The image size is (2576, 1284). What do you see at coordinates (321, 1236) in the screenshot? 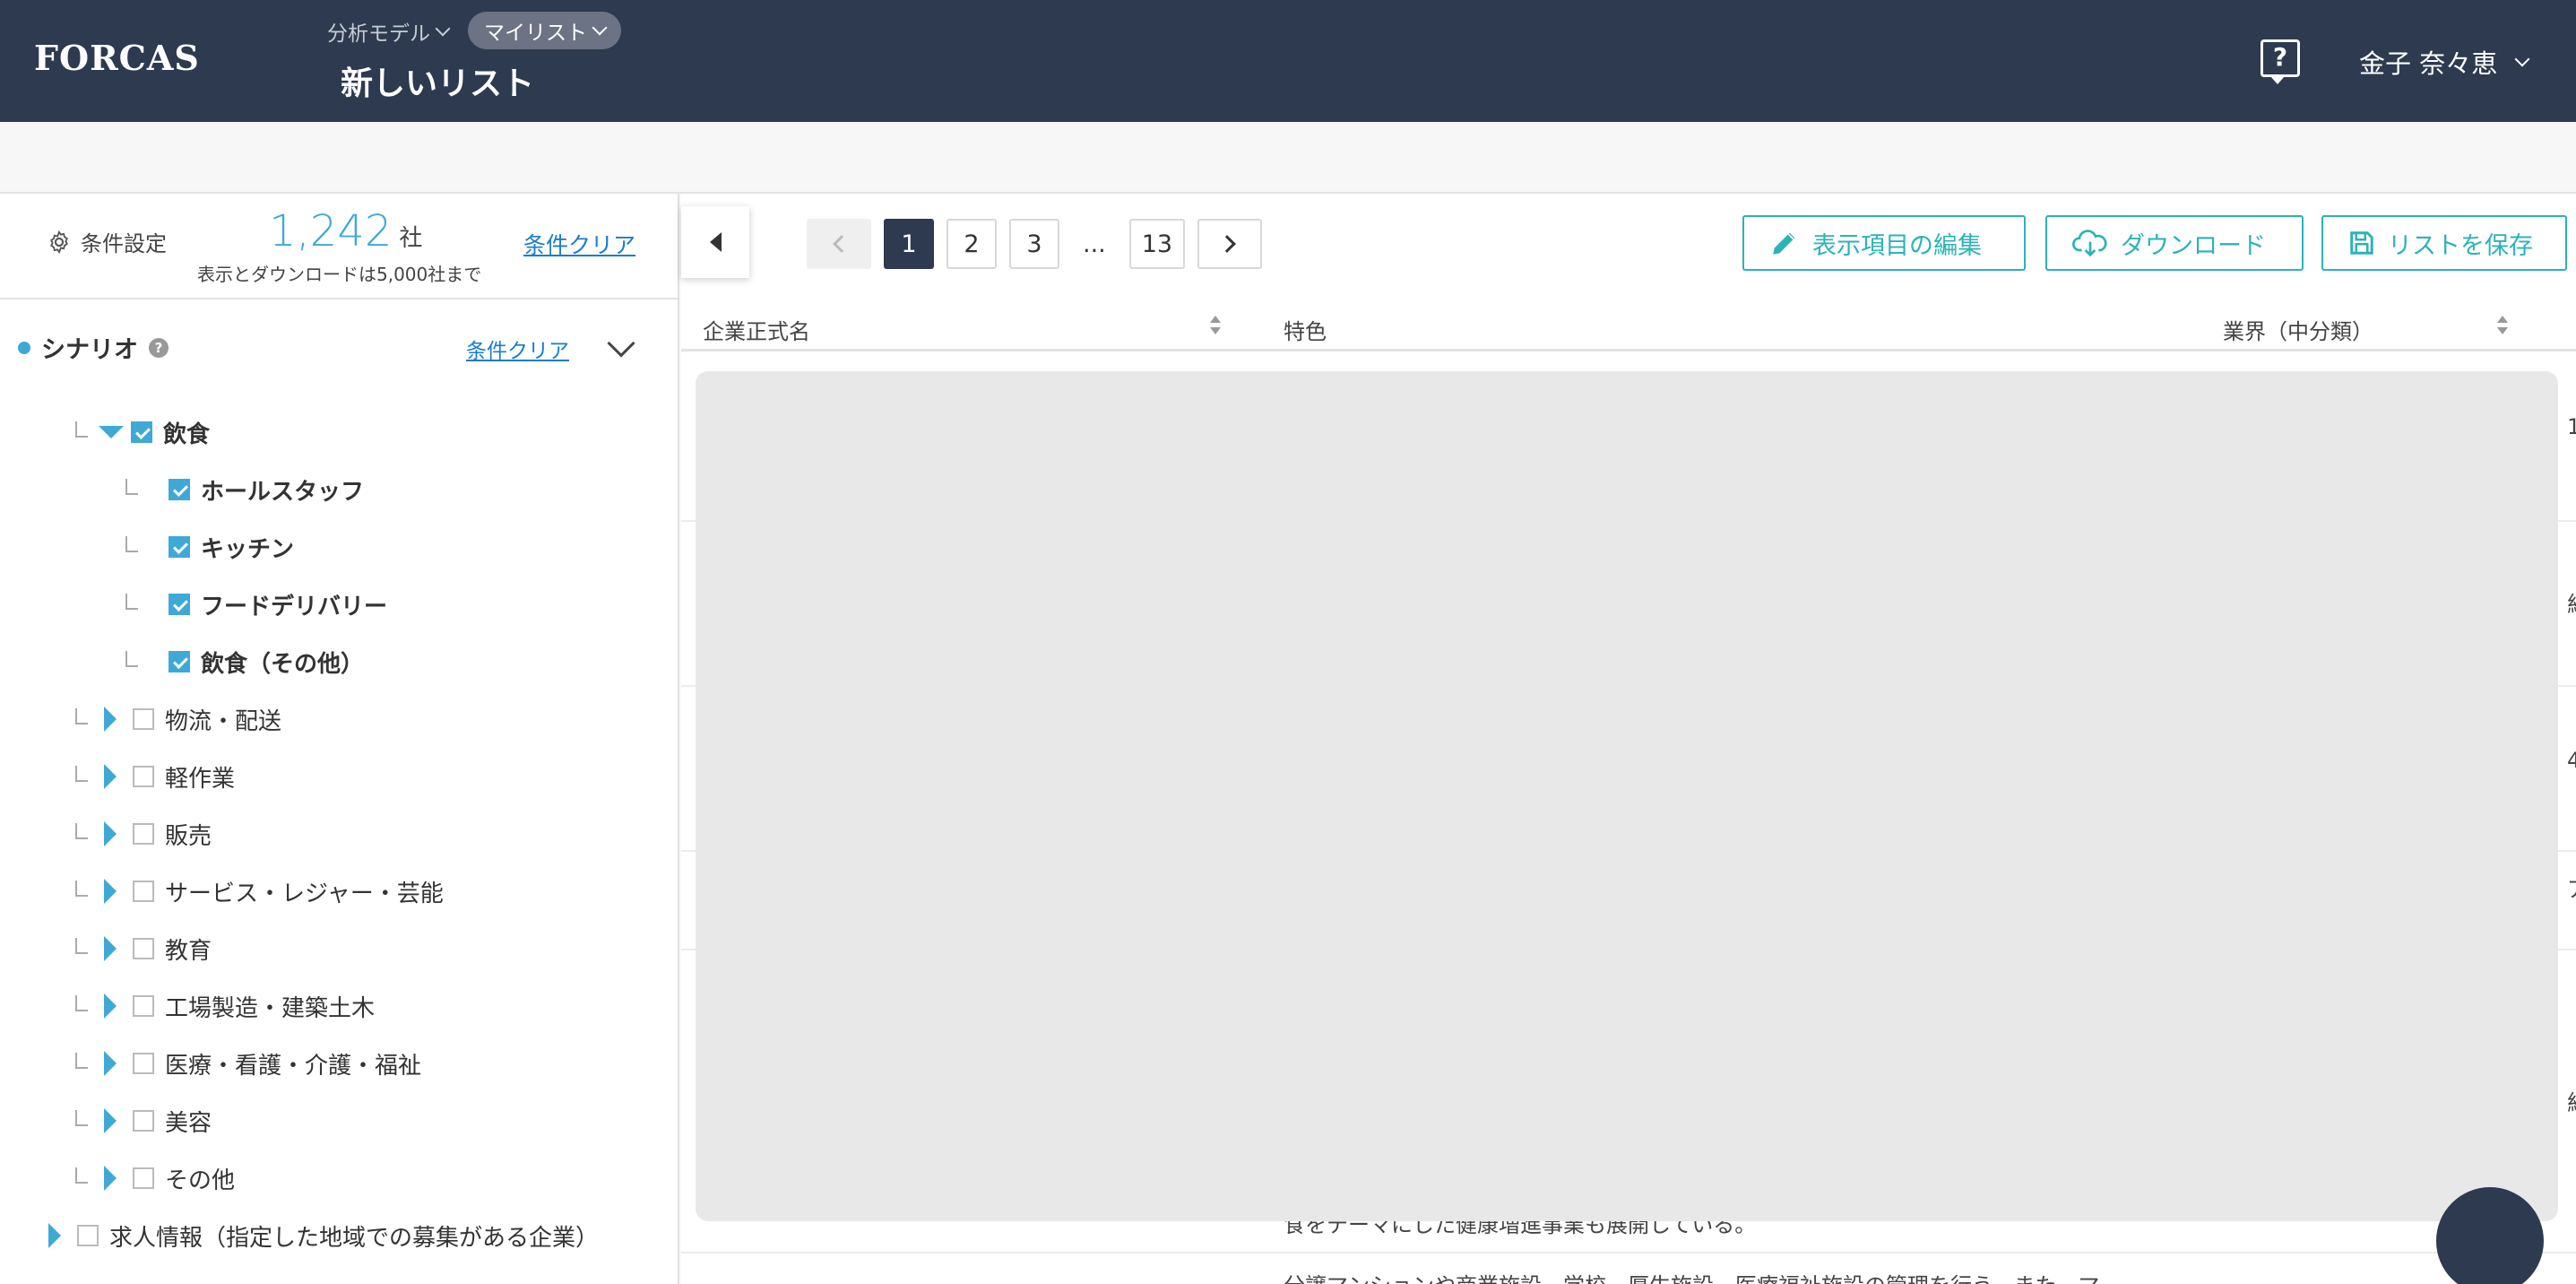
I see `tree-item-job-info: 求人情報（指定した地域での募集がある企業）` at bounding box center [321, 1236].